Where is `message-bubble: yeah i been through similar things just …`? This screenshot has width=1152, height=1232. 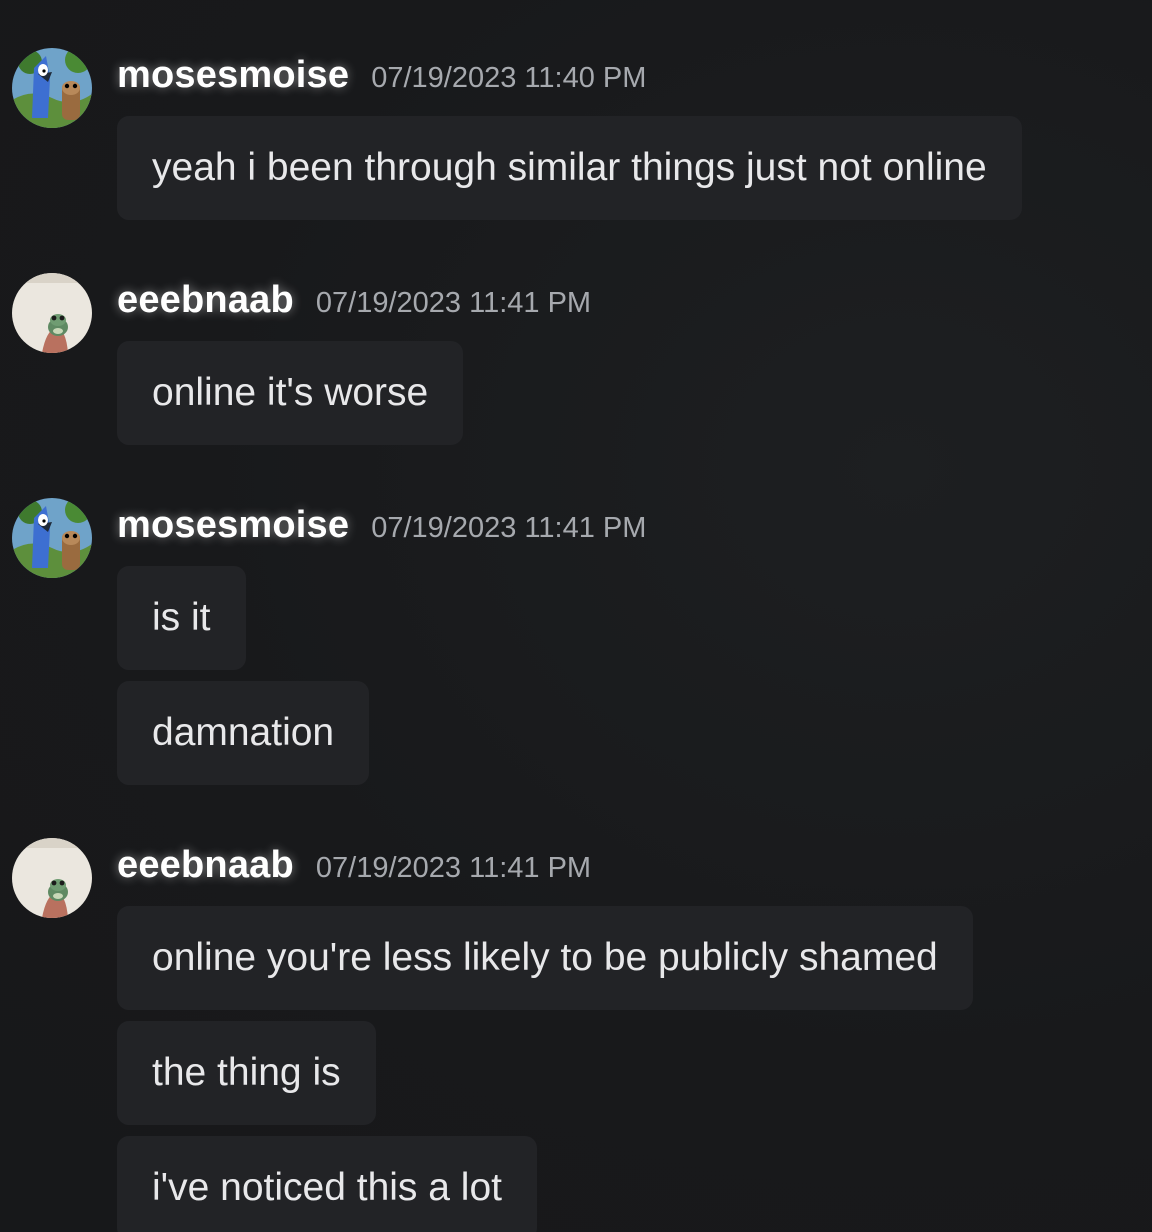
message-bubble: yeah i been through similar things just … is located at coordinates (569, 168).